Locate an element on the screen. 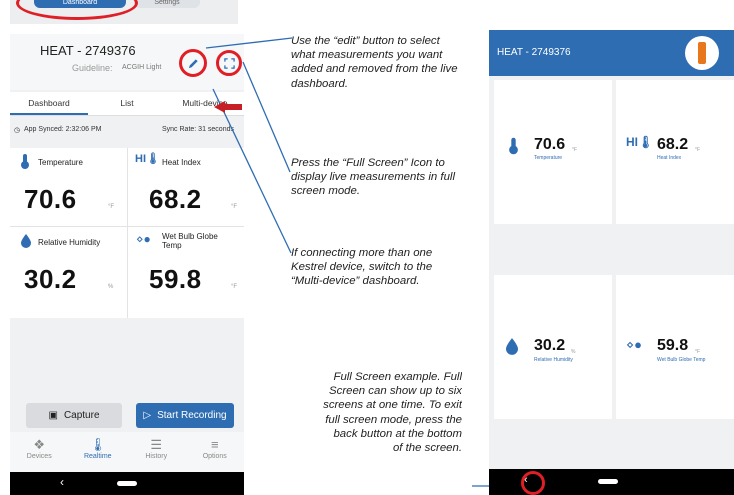 The height and width of the screenshot is (495, 734). fs-humidity-unit: % is located at coordinates (573, 352).